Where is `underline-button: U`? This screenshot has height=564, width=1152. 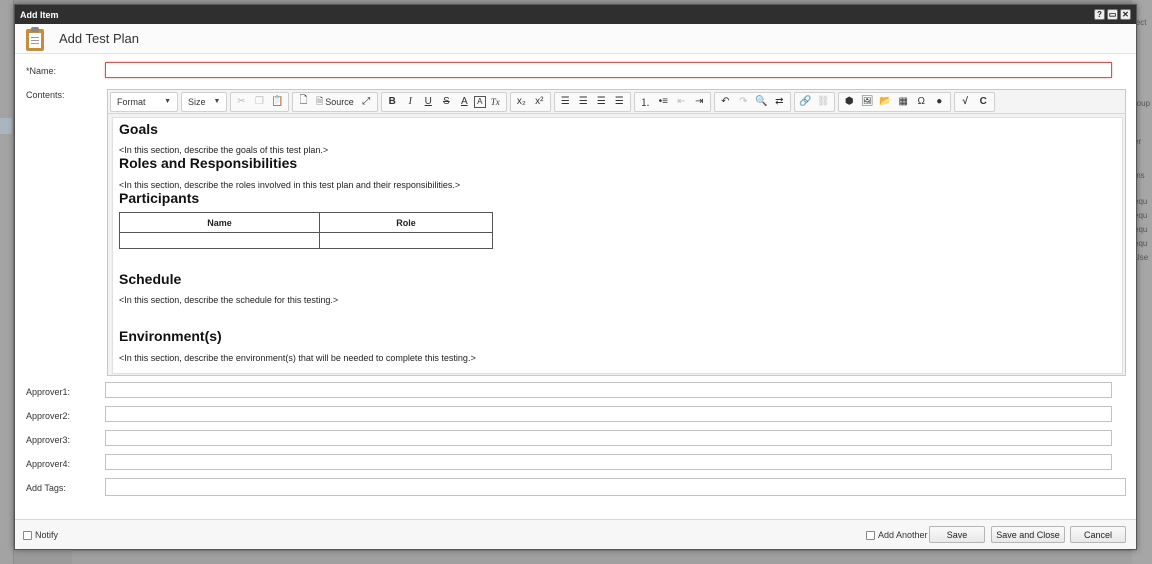
underline-button: U is located at coordinates (428, 102).